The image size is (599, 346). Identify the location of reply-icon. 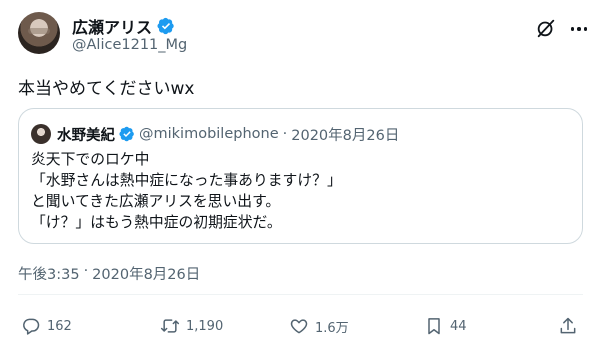
(31, 326).